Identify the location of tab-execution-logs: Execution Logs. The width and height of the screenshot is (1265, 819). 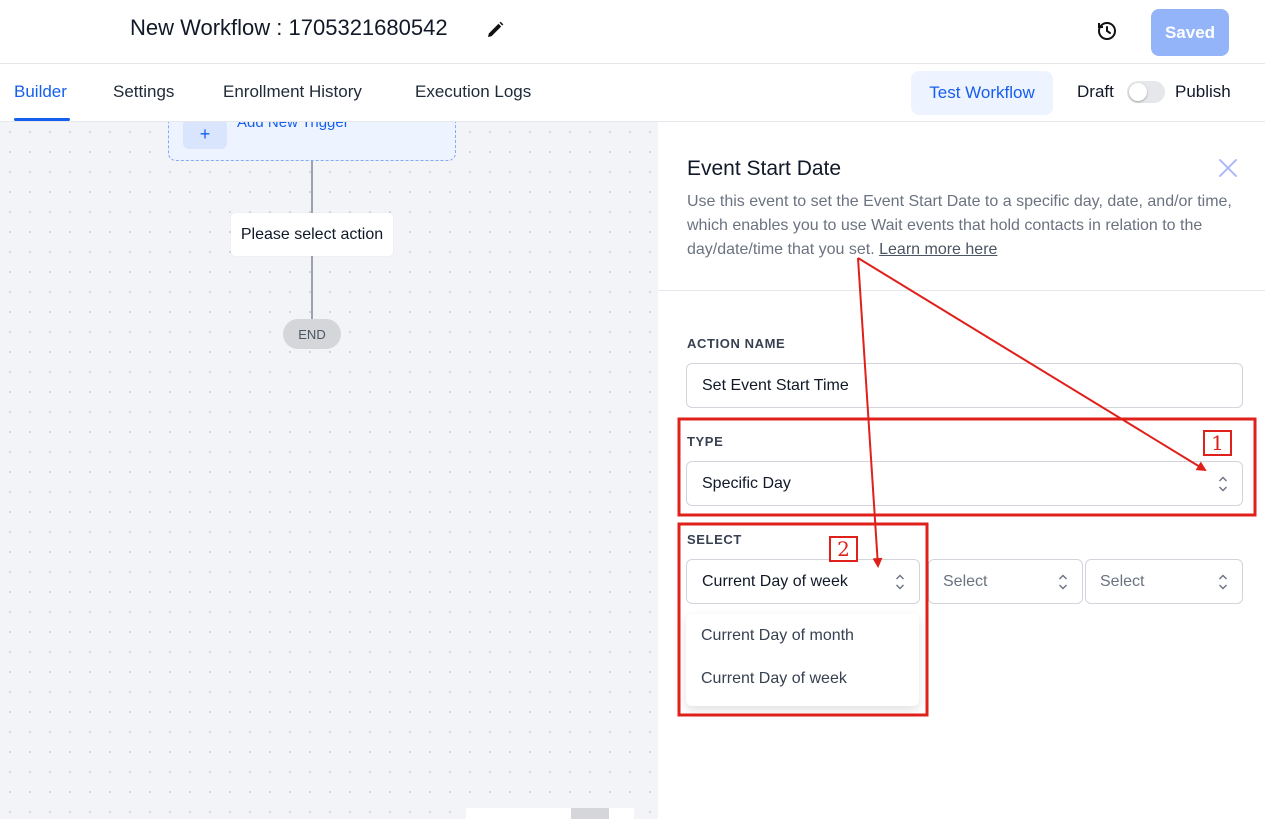
(473, 92).